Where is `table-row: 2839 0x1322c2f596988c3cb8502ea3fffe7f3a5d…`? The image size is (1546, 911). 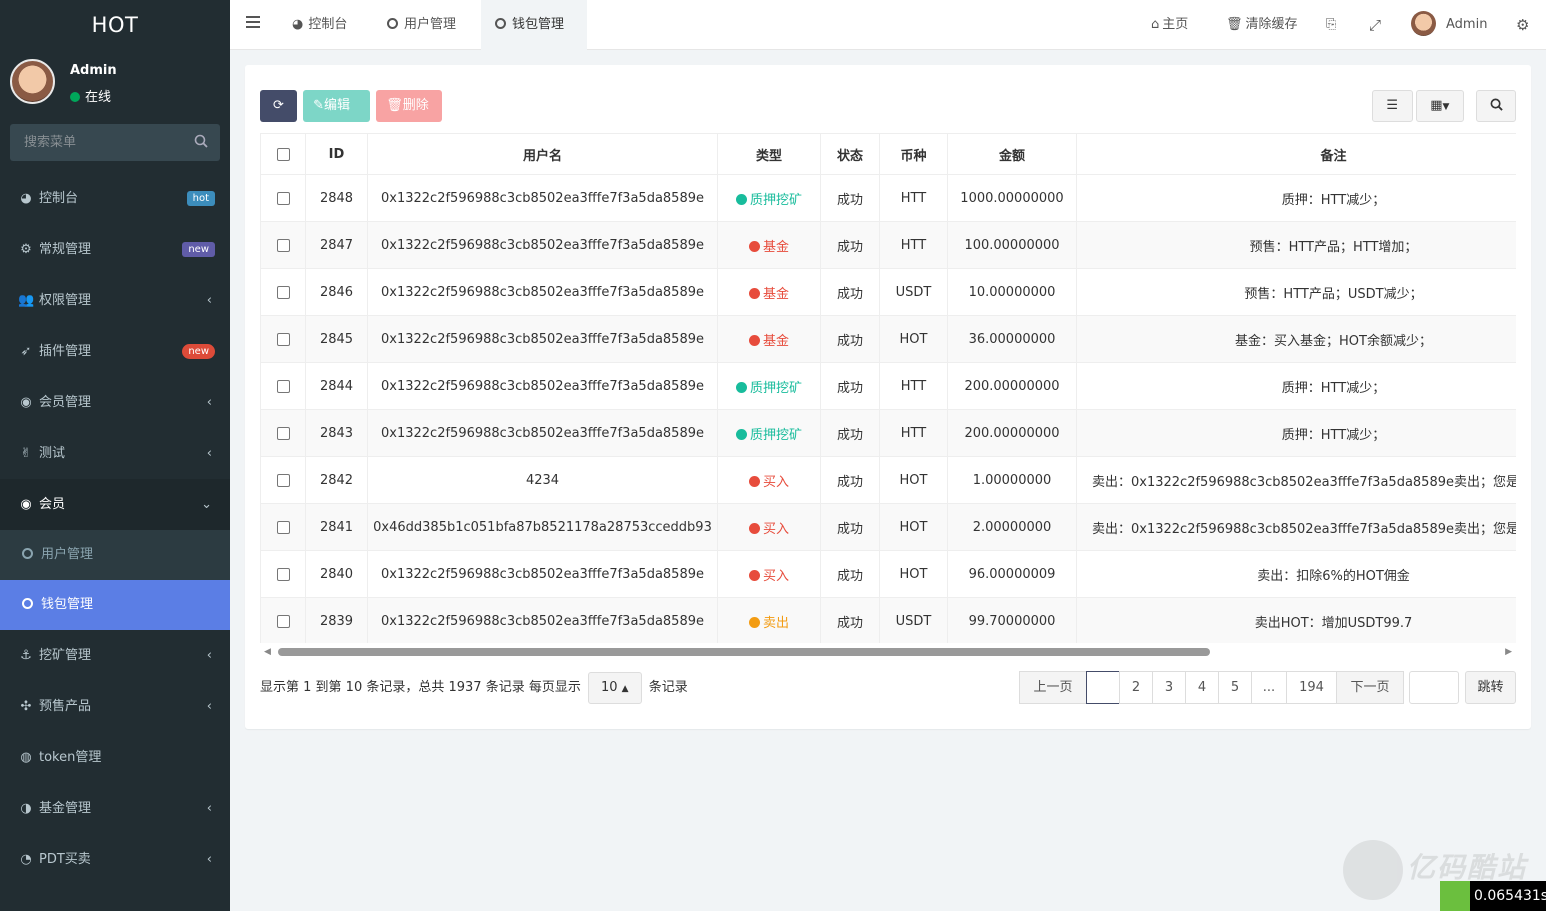
table-row: 2839 0x1322c2f596988c3cb8502ea3fffe7f3a5d… is located at coordinates (888, 620).